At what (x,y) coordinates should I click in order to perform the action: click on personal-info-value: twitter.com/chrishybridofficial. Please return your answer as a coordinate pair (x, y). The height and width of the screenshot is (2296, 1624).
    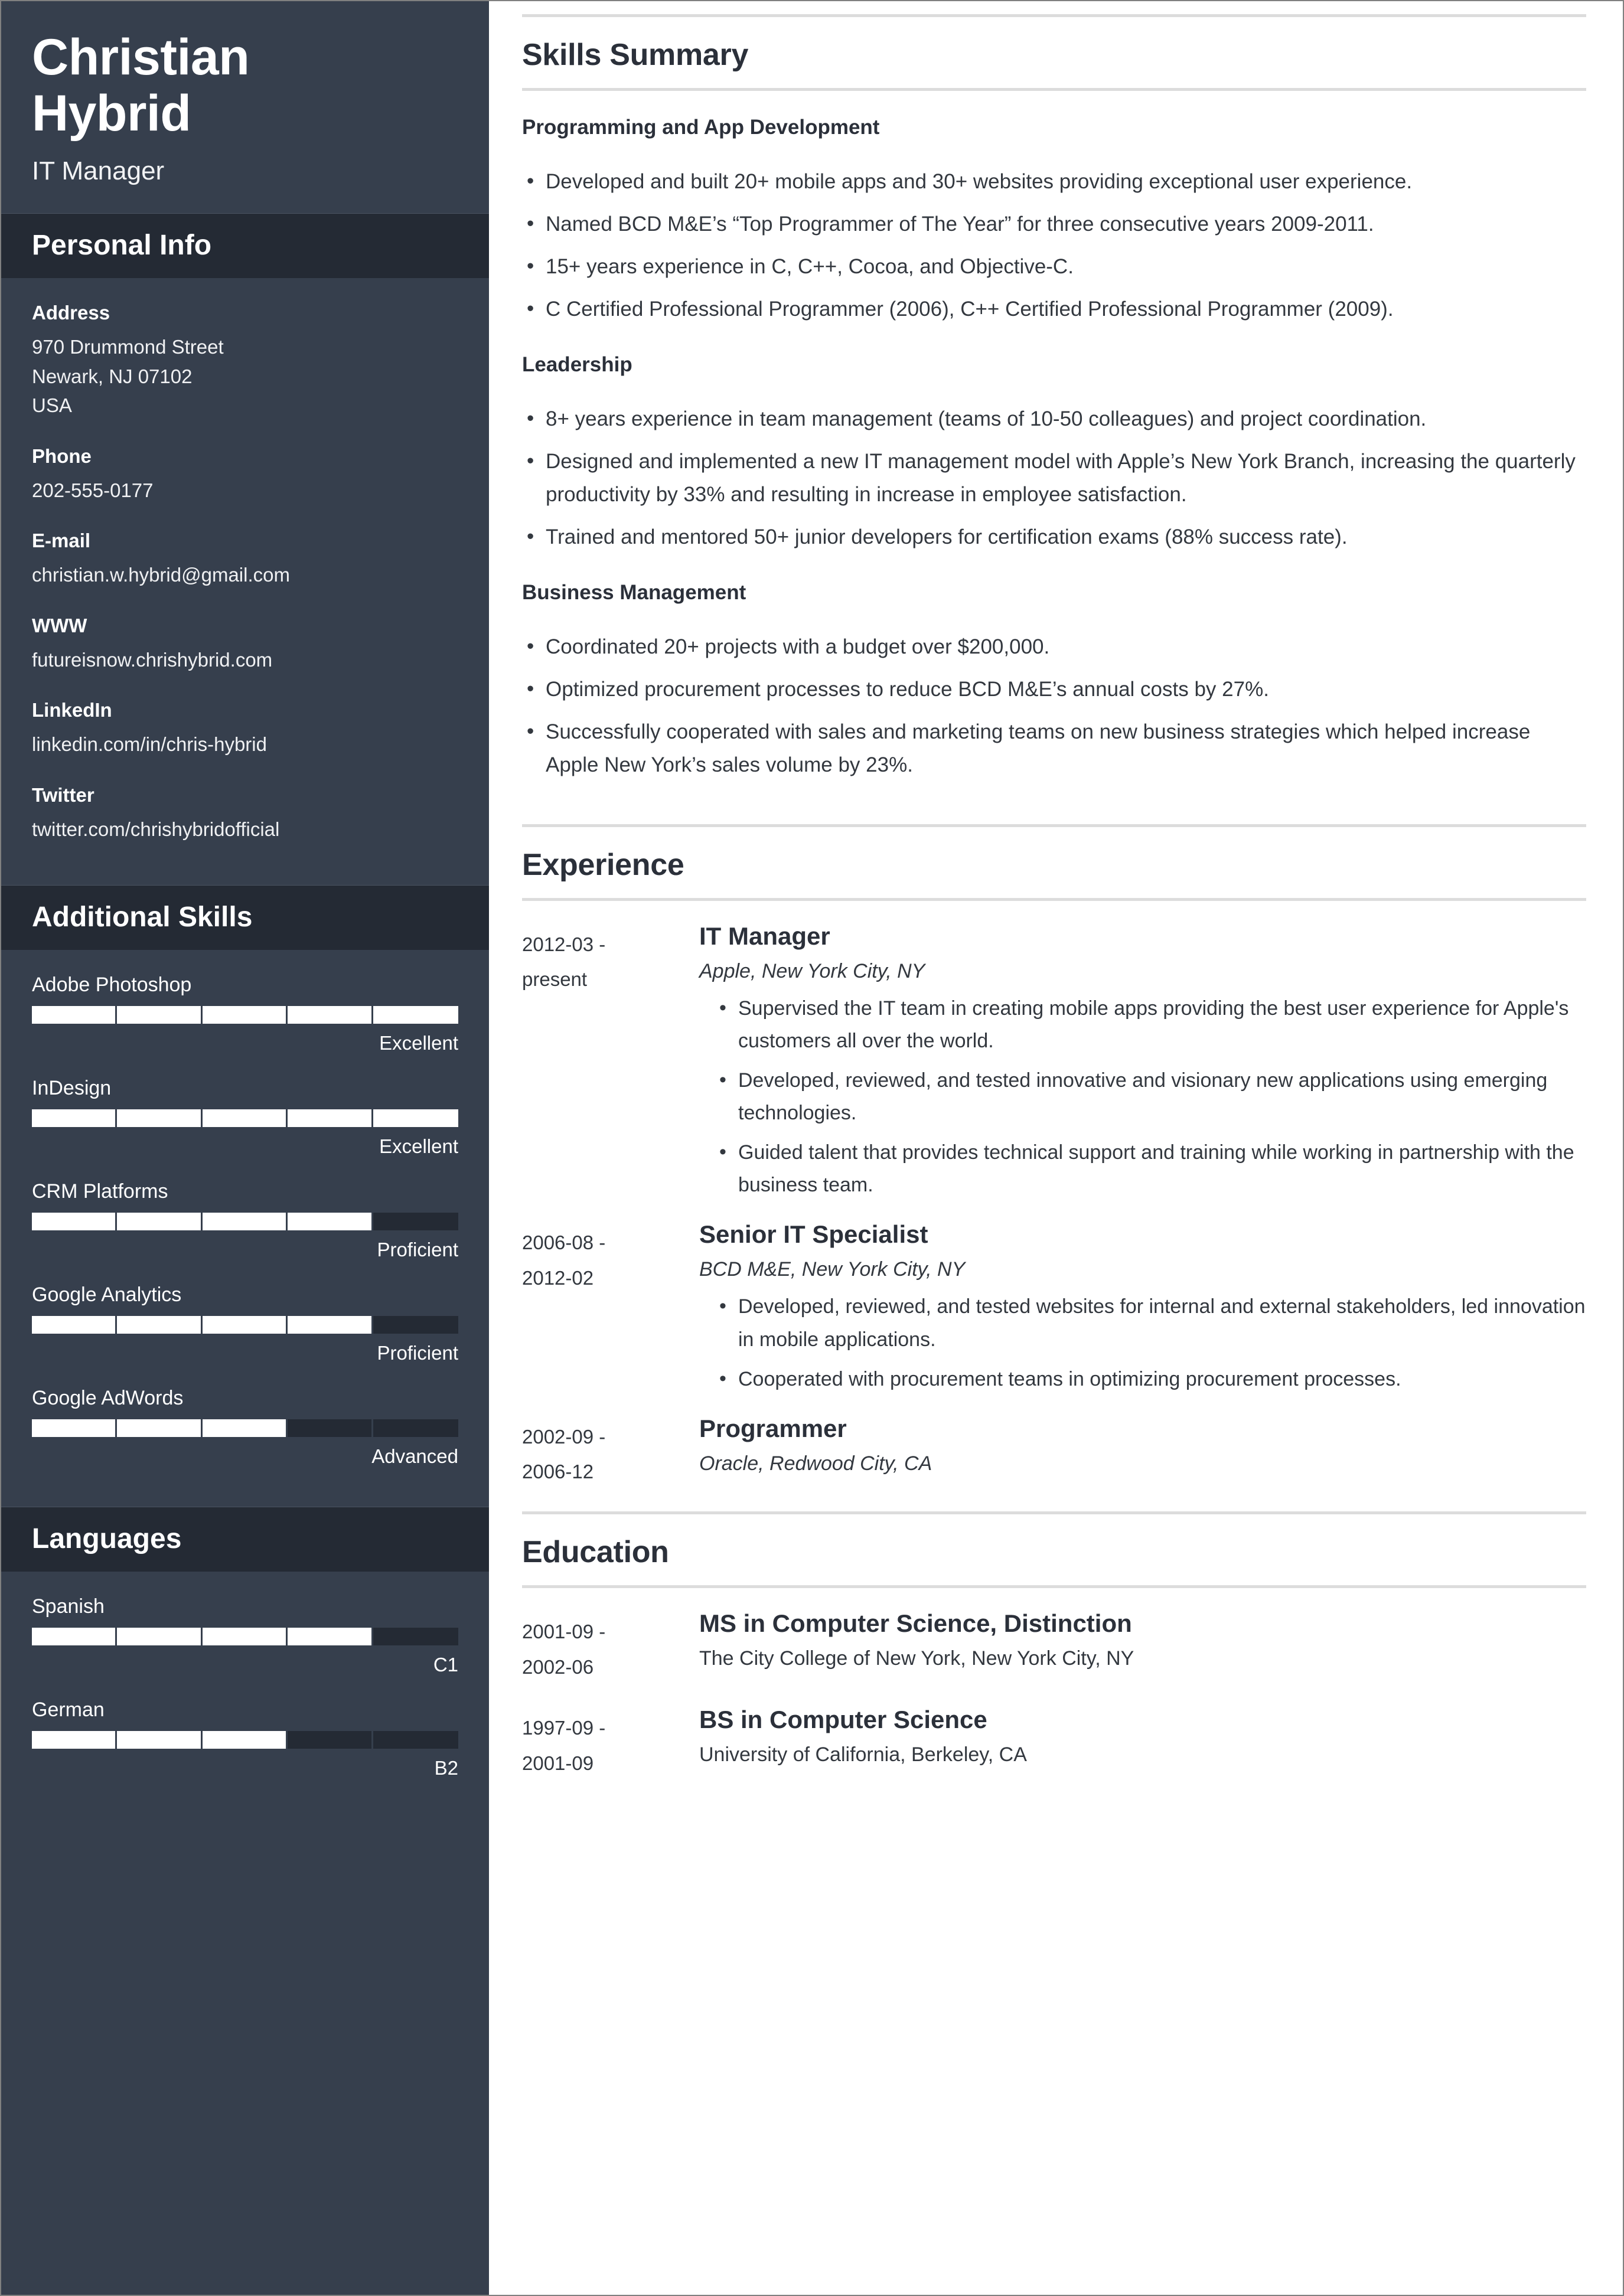
    Looking at the image, I should click on (156, 829).